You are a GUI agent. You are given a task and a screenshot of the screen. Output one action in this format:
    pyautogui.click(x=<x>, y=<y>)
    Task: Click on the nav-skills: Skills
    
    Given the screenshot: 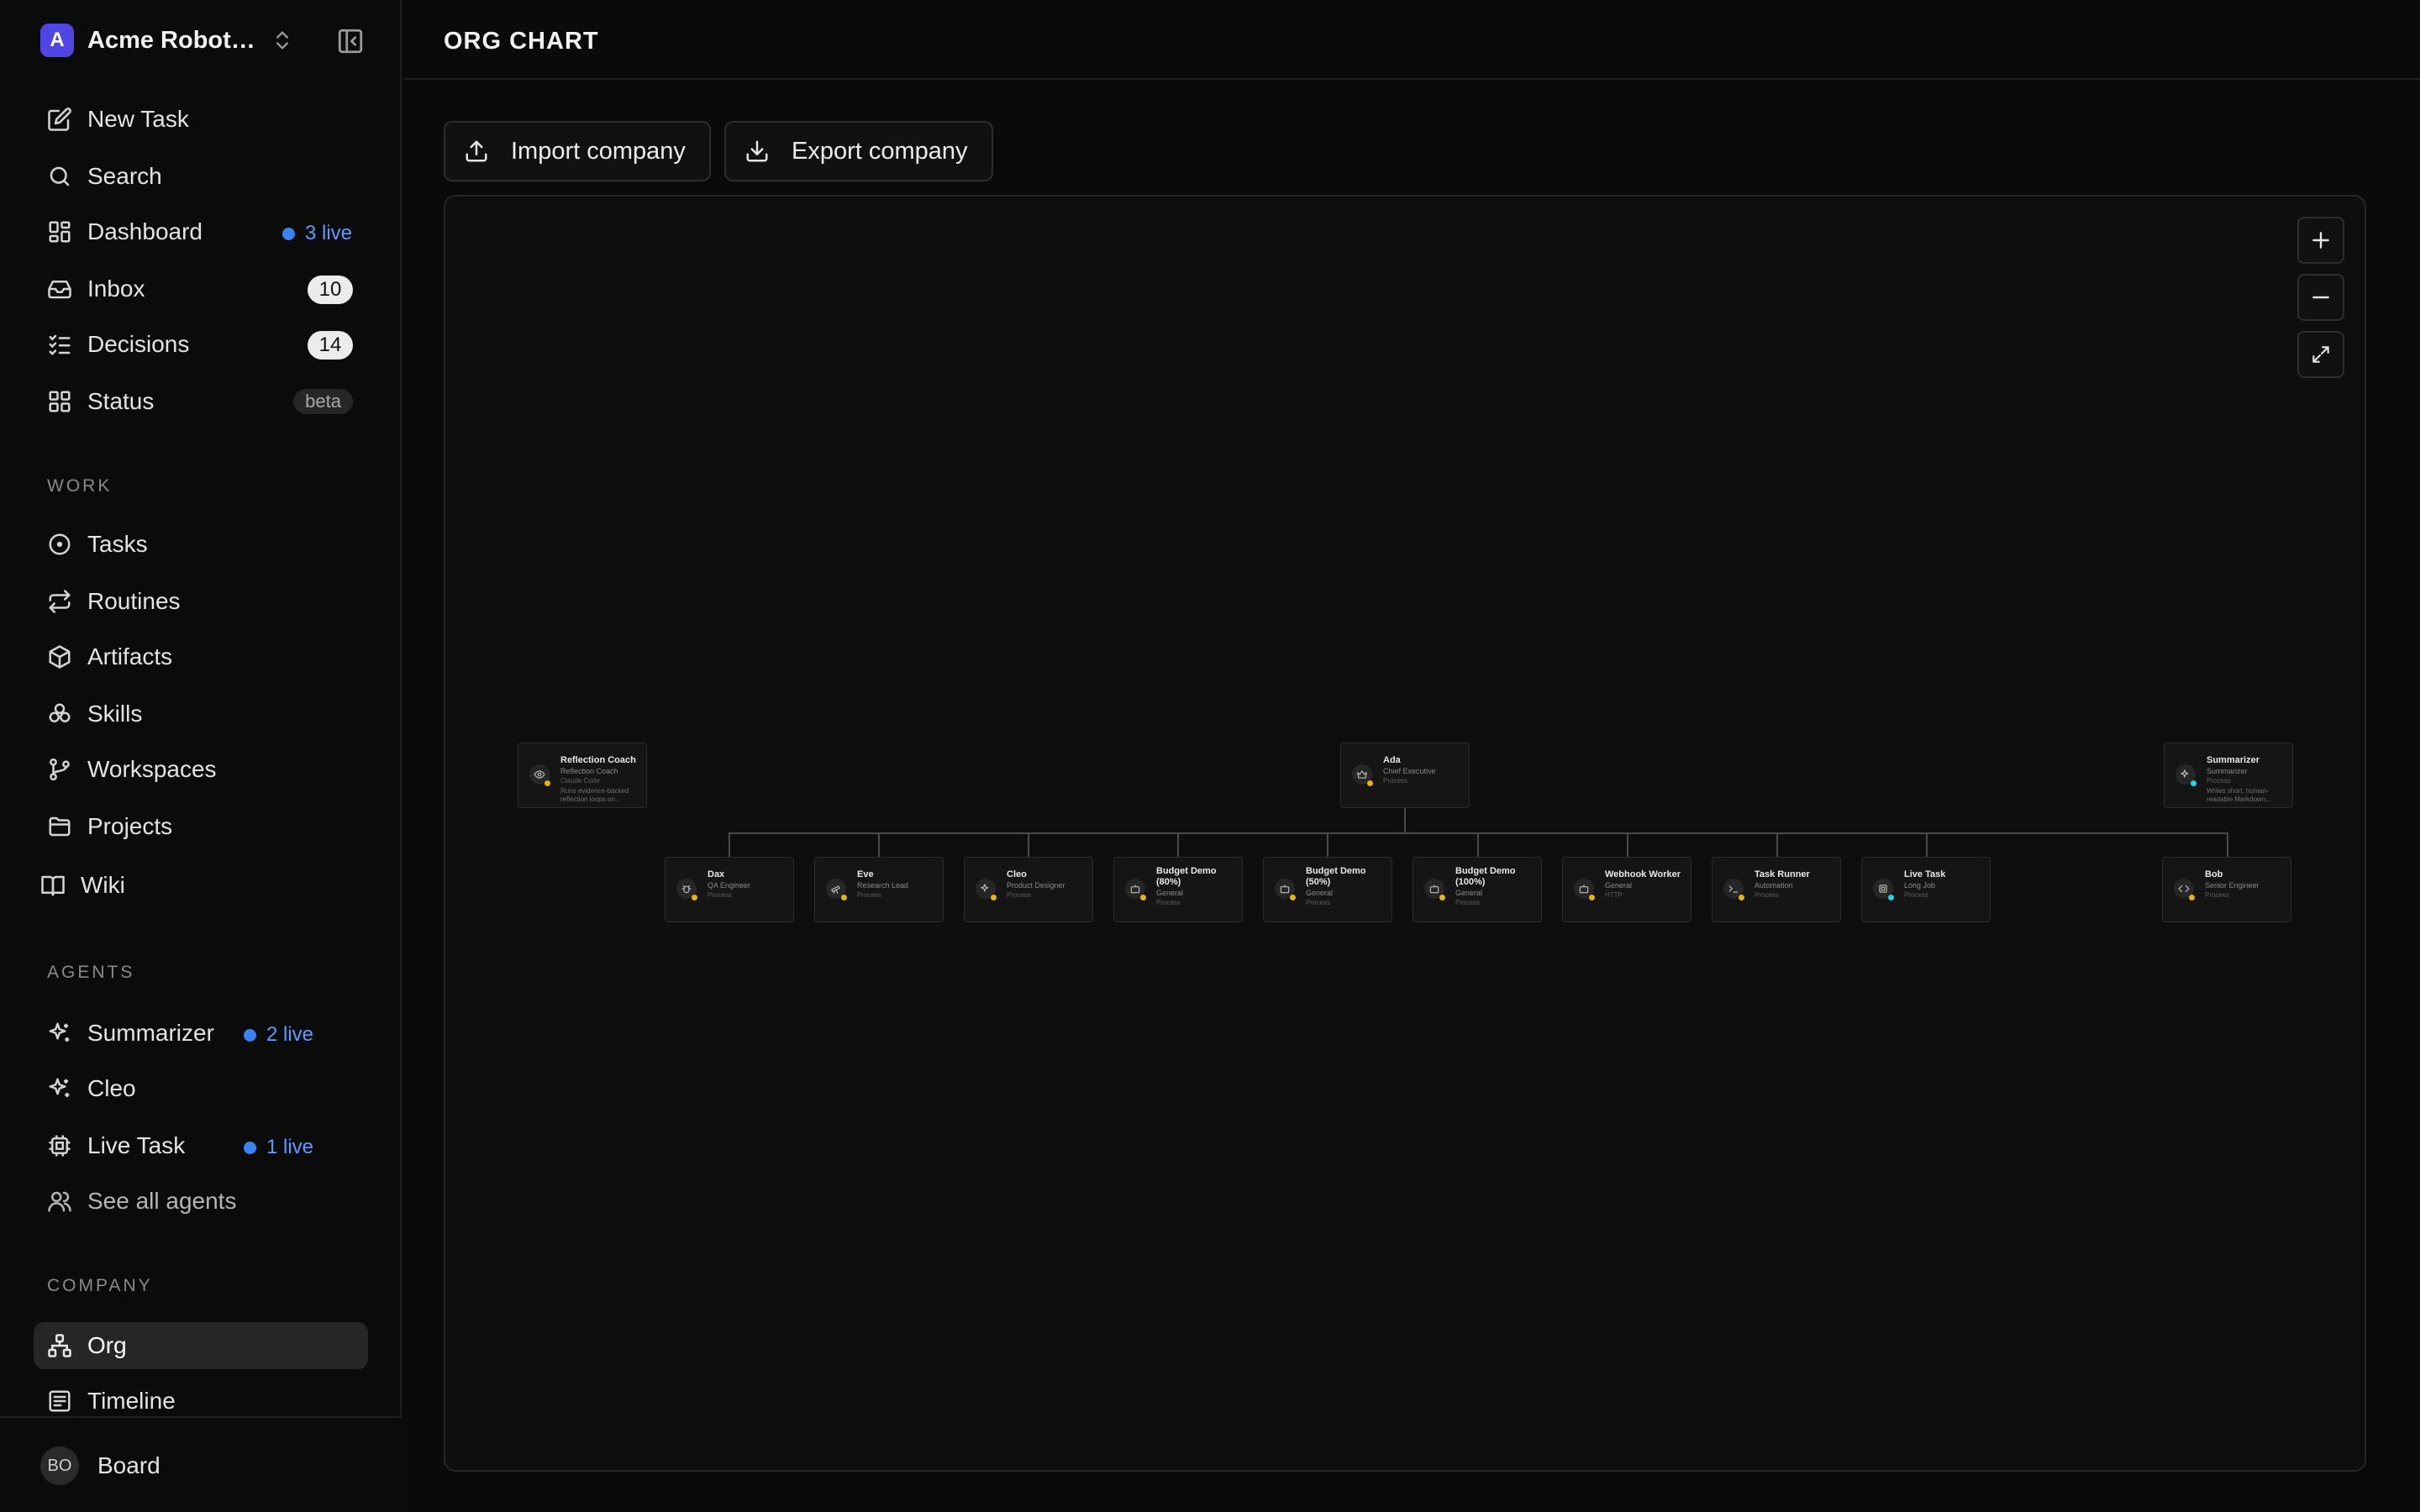 What is the action you would take?
    pyautogui.click(x=201, y=714)
    